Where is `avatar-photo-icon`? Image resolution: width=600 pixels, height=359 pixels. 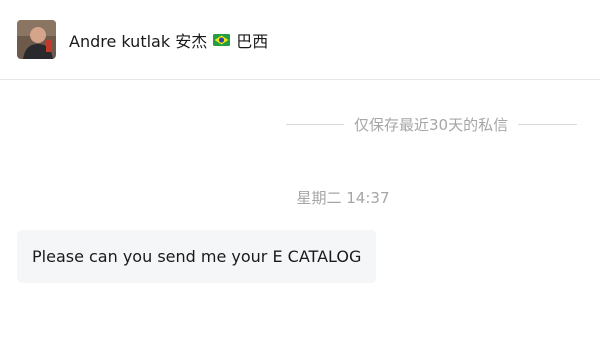 avatar-photo-icon is located at coordinates (36, 39).